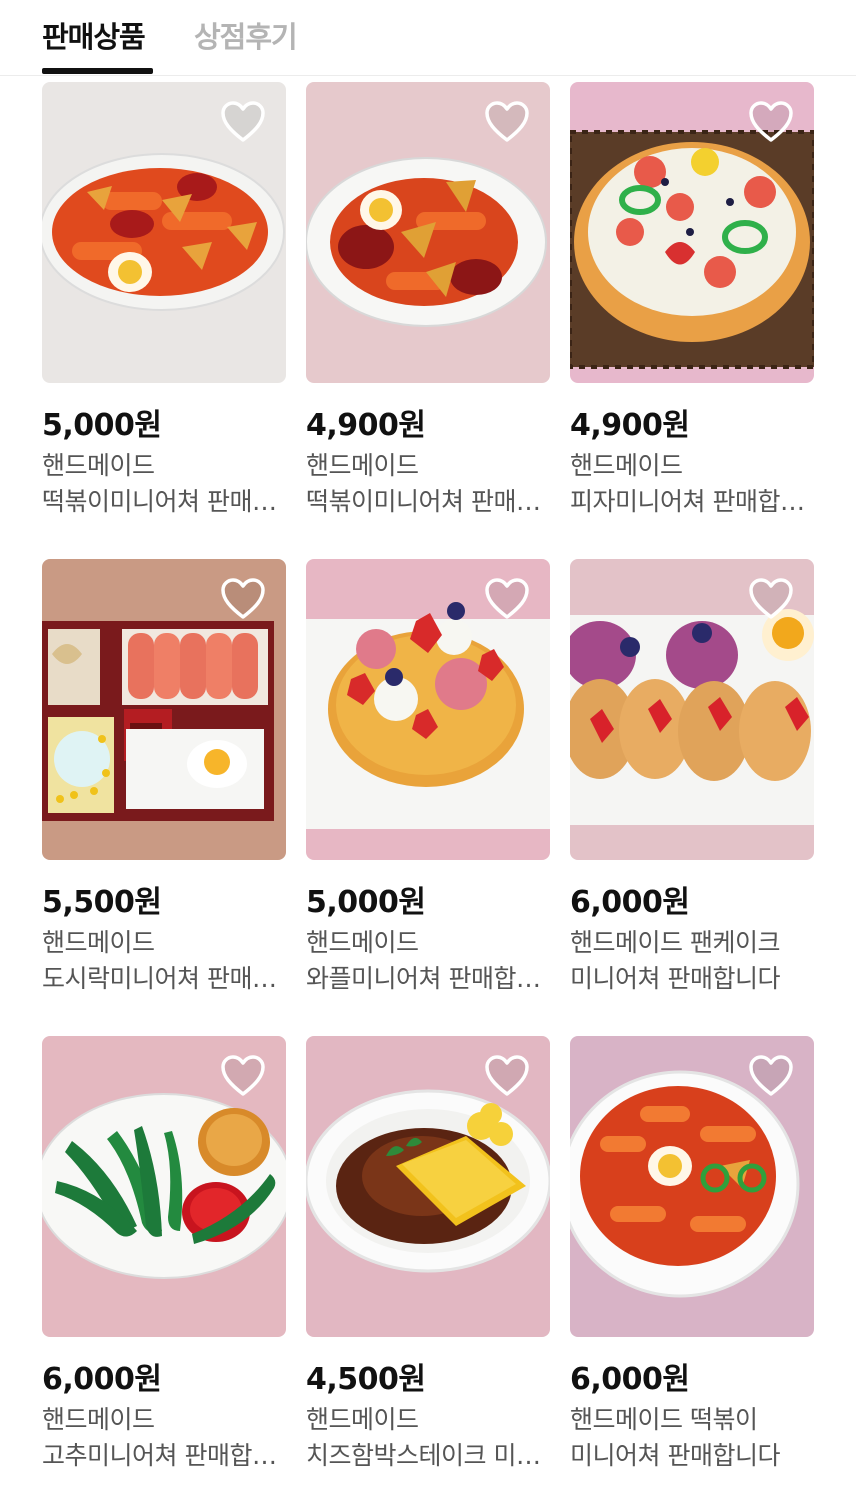  What do you see at coordinates (428, 302) in the screenshot?
I see `product-card: 4,900원 핸드메이드 떡볶이미니어쳐 판매합니다` at bounding box center [428, 302].